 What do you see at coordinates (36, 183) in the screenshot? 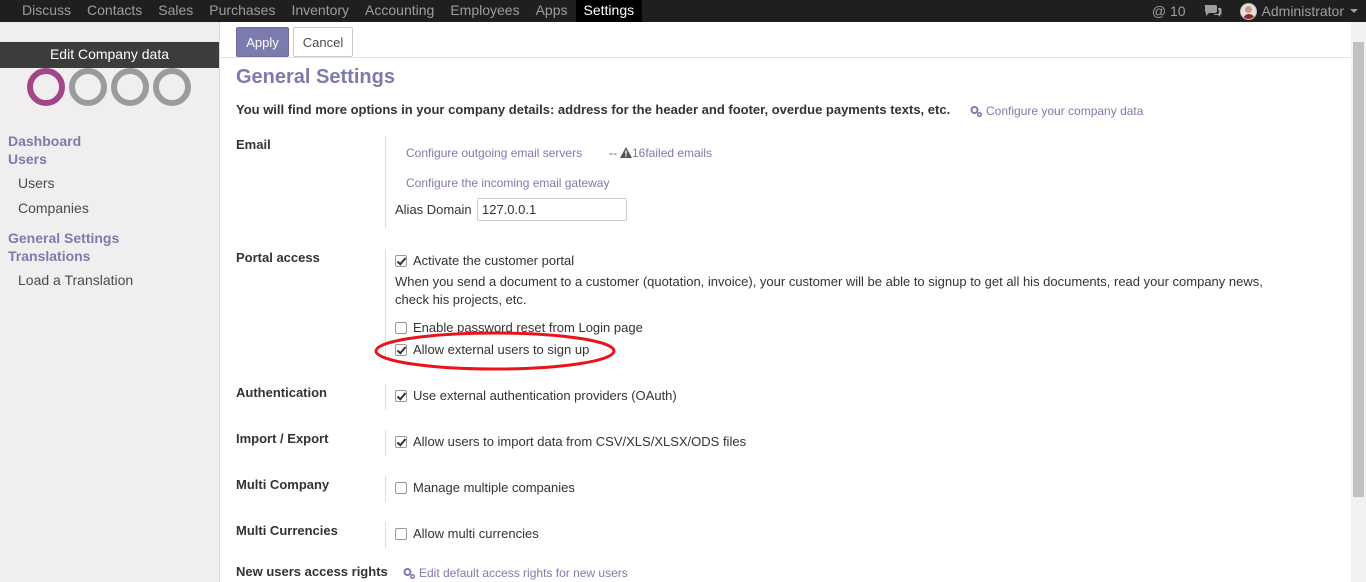
I see `sidebar-item-users: Users` at bounding box center [36, 183].